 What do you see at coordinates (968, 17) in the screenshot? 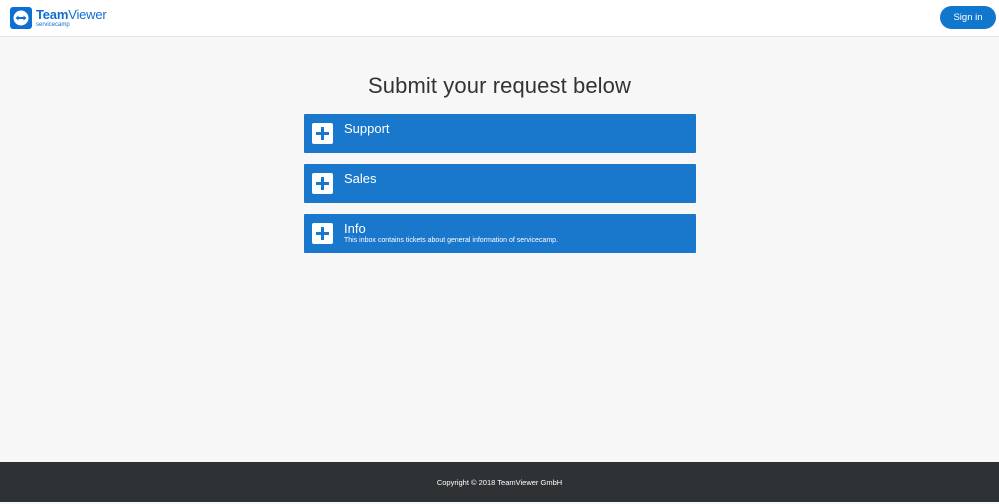
I see `sign-in-button: Sign in` at bounding box center [968, 17].